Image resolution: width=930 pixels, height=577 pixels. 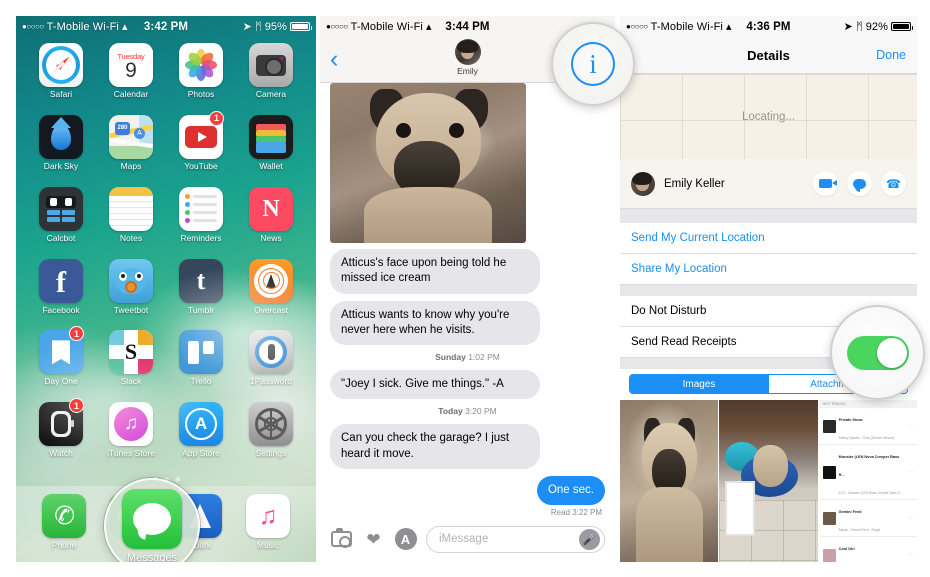 I want to click on heart-icon: ❤, so click(x=373, y=539).